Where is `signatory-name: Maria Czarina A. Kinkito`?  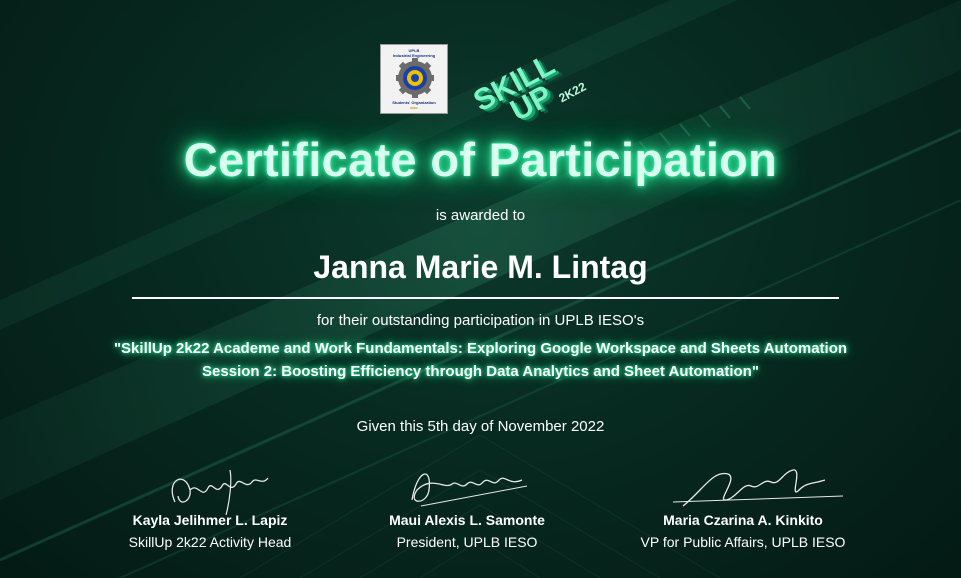
signatory-name: Maria Czarina A. Kinkito is located at coordinates (743, 520).